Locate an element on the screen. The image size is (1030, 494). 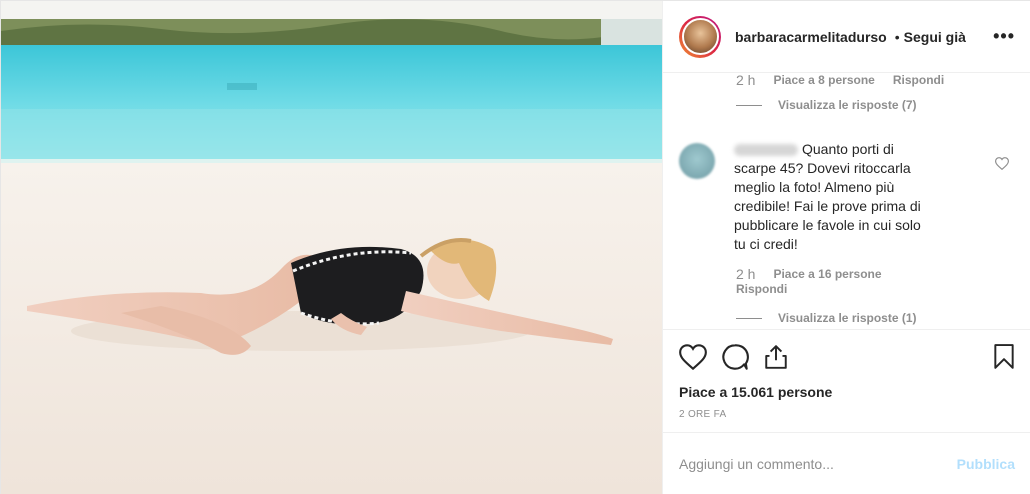
follow-status-button: Segui già is located at coordinates (935, 37).